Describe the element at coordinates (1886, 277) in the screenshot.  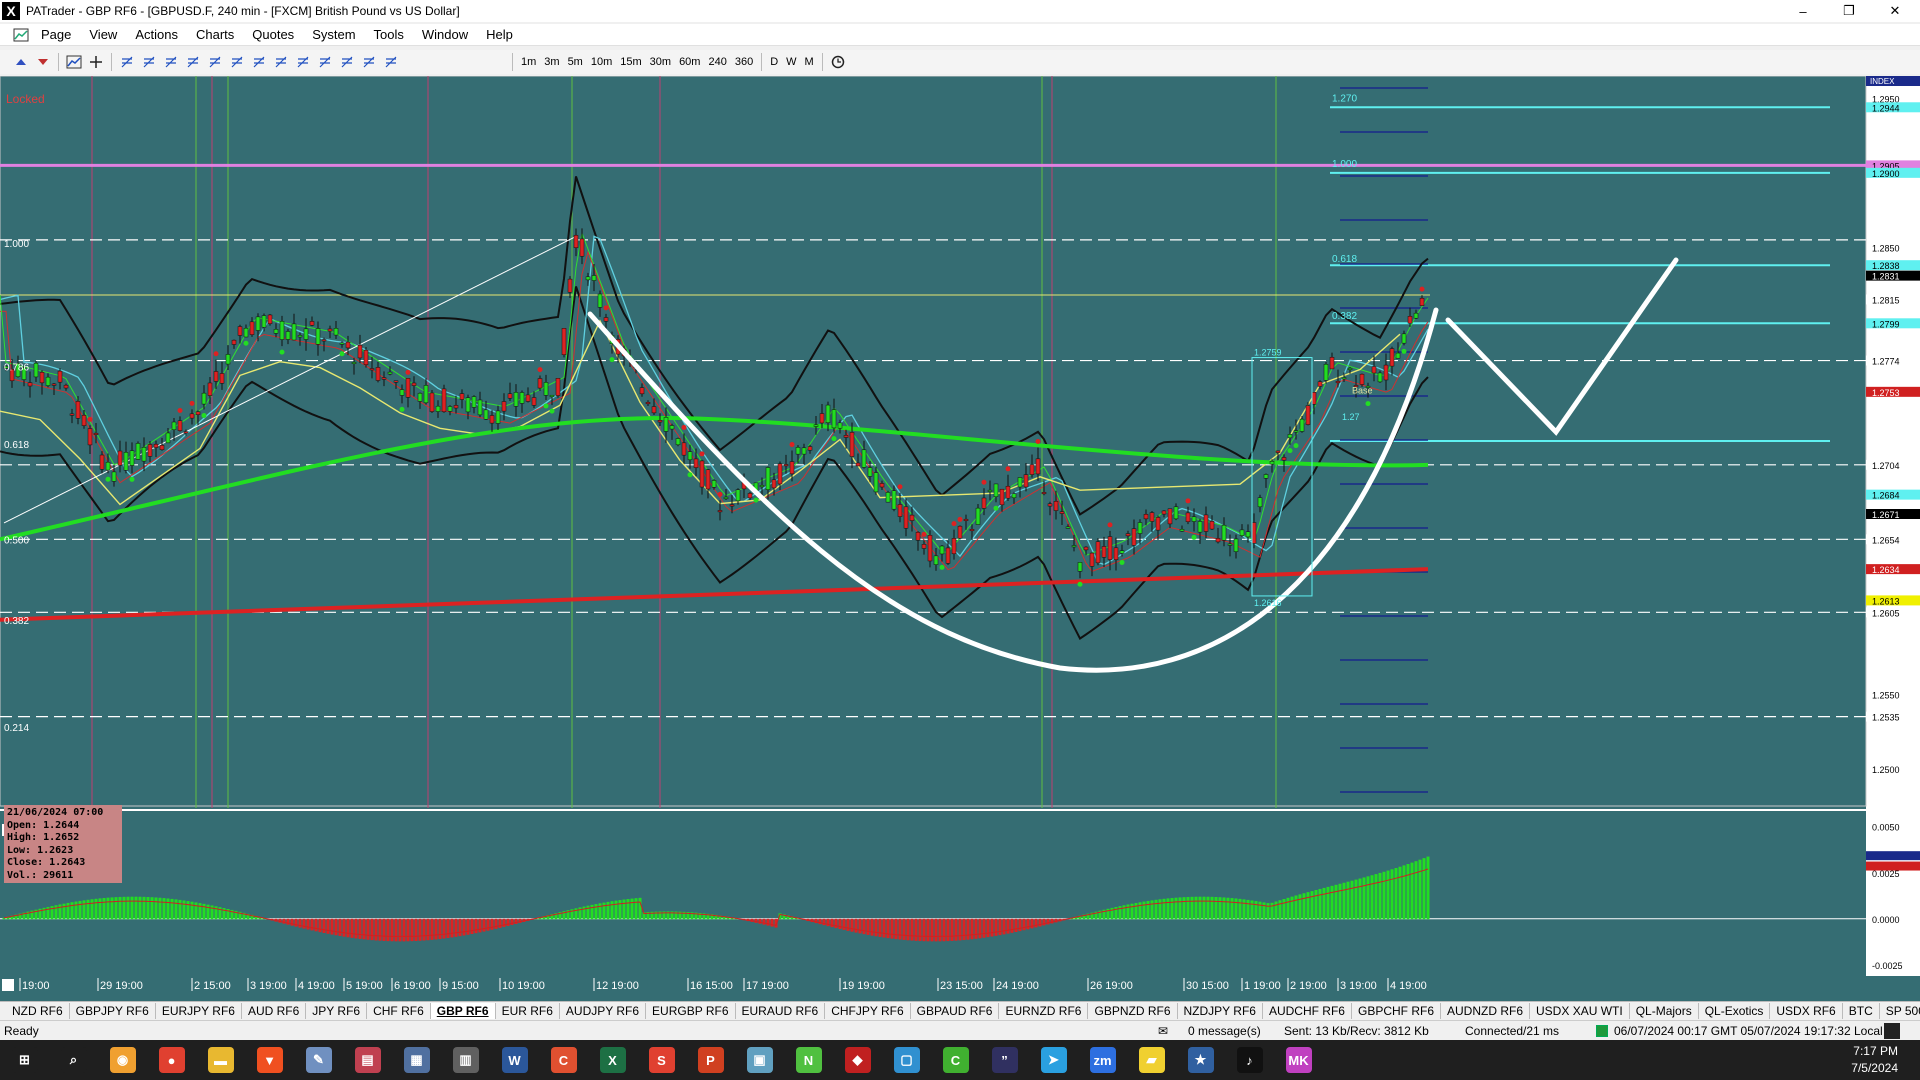
I see `price-tag-label: 1.2831` at that location.